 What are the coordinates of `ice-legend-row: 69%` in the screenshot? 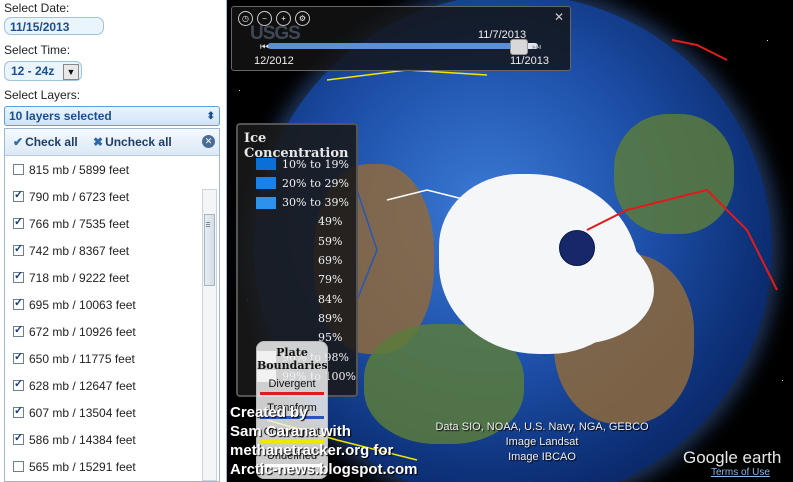 It's located at (299, 260).